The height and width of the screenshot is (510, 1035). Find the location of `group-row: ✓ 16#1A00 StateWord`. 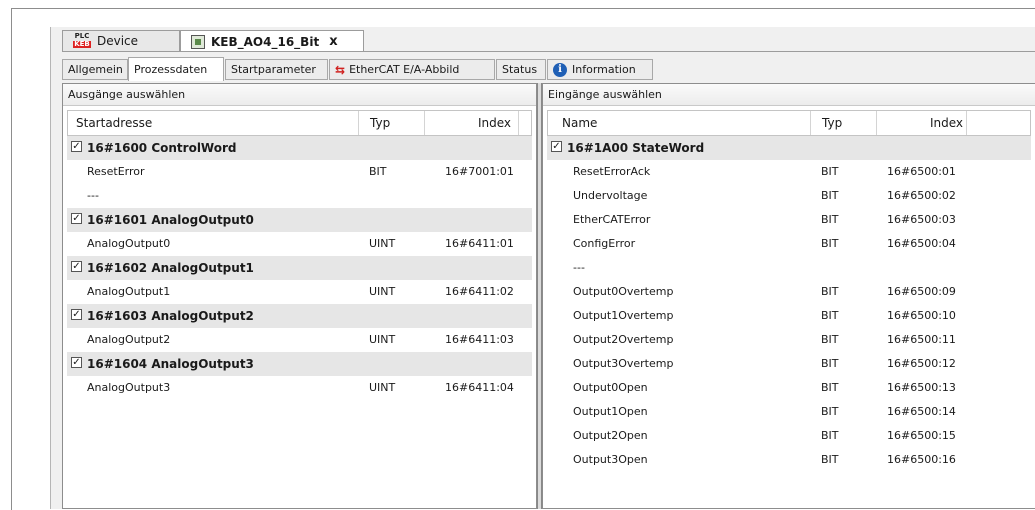

group-row: ✓ 16#1A00 StateWord is located at coordinates (789, 148).